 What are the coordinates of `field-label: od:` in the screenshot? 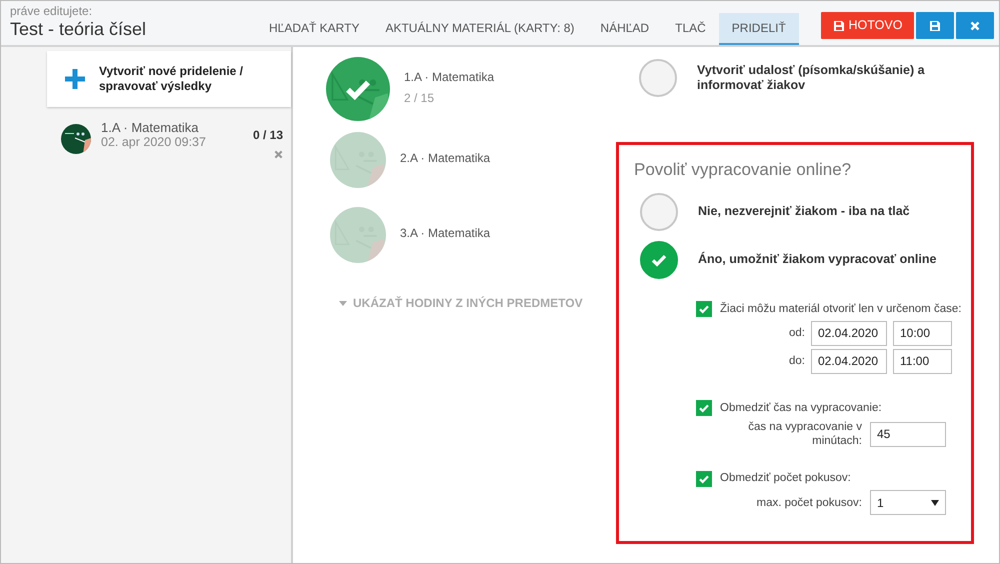 It's located at (797, 333).